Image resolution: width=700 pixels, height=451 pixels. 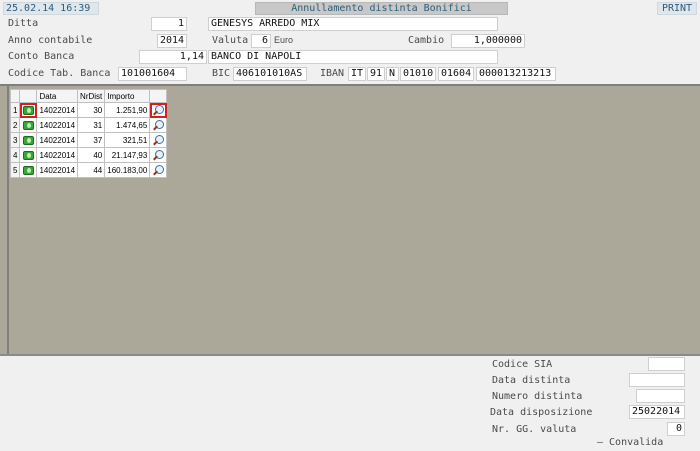 I want to click on grid-header-row: Data NrDist Importo, so click(x=88, y=96).